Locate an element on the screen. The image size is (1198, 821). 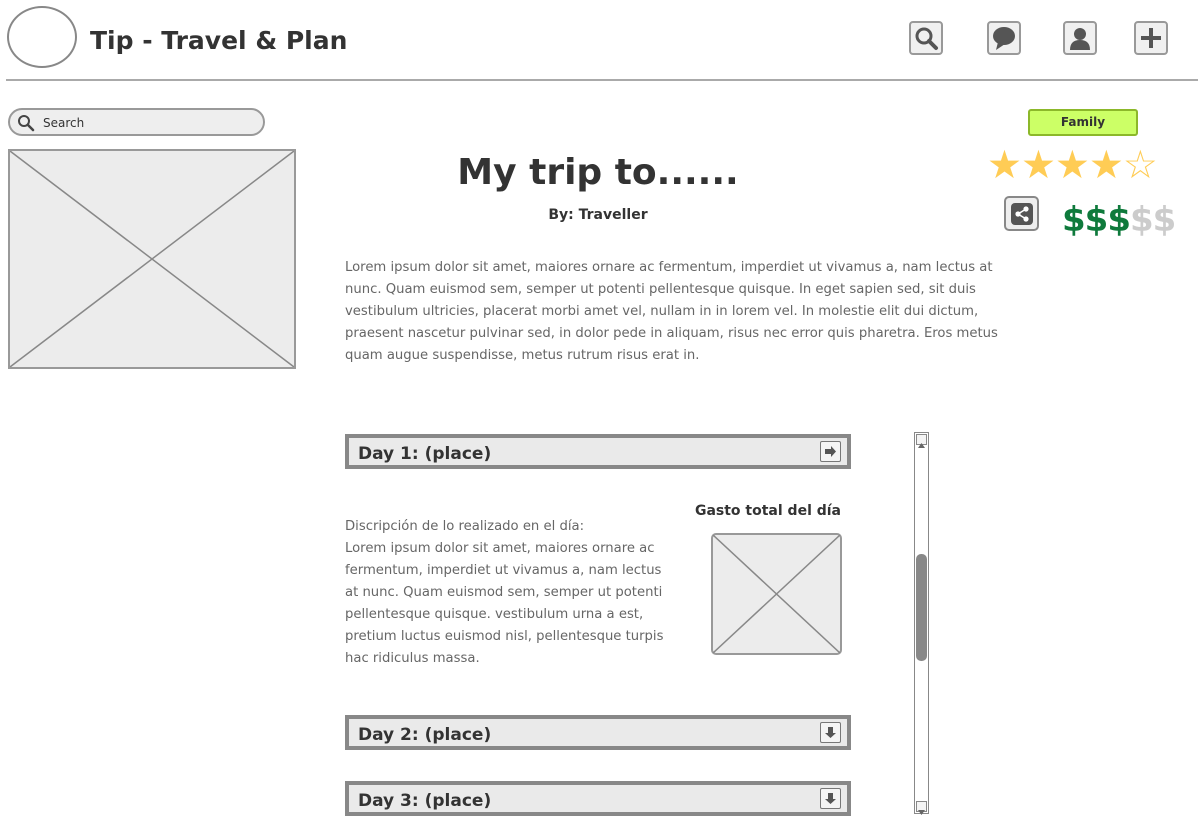
arrow-right-icon is located at coordinates (830, 451).